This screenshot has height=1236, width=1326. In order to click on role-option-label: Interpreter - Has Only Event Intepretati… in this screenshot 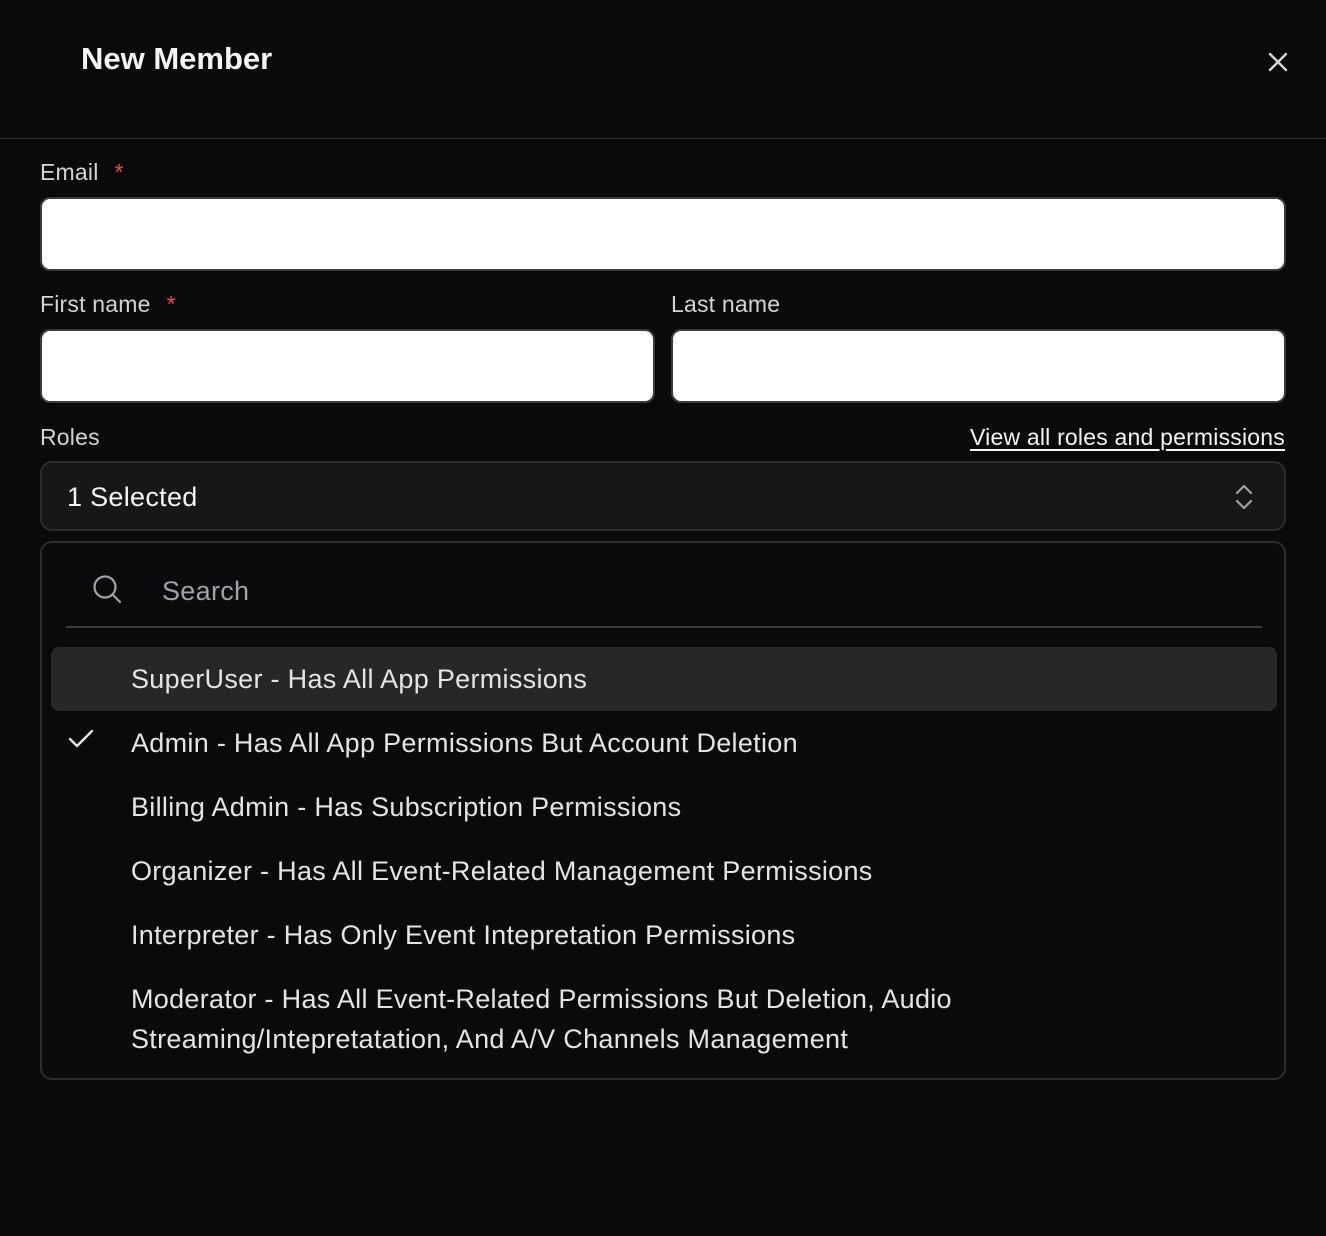, I will do `click(463, 935)`.